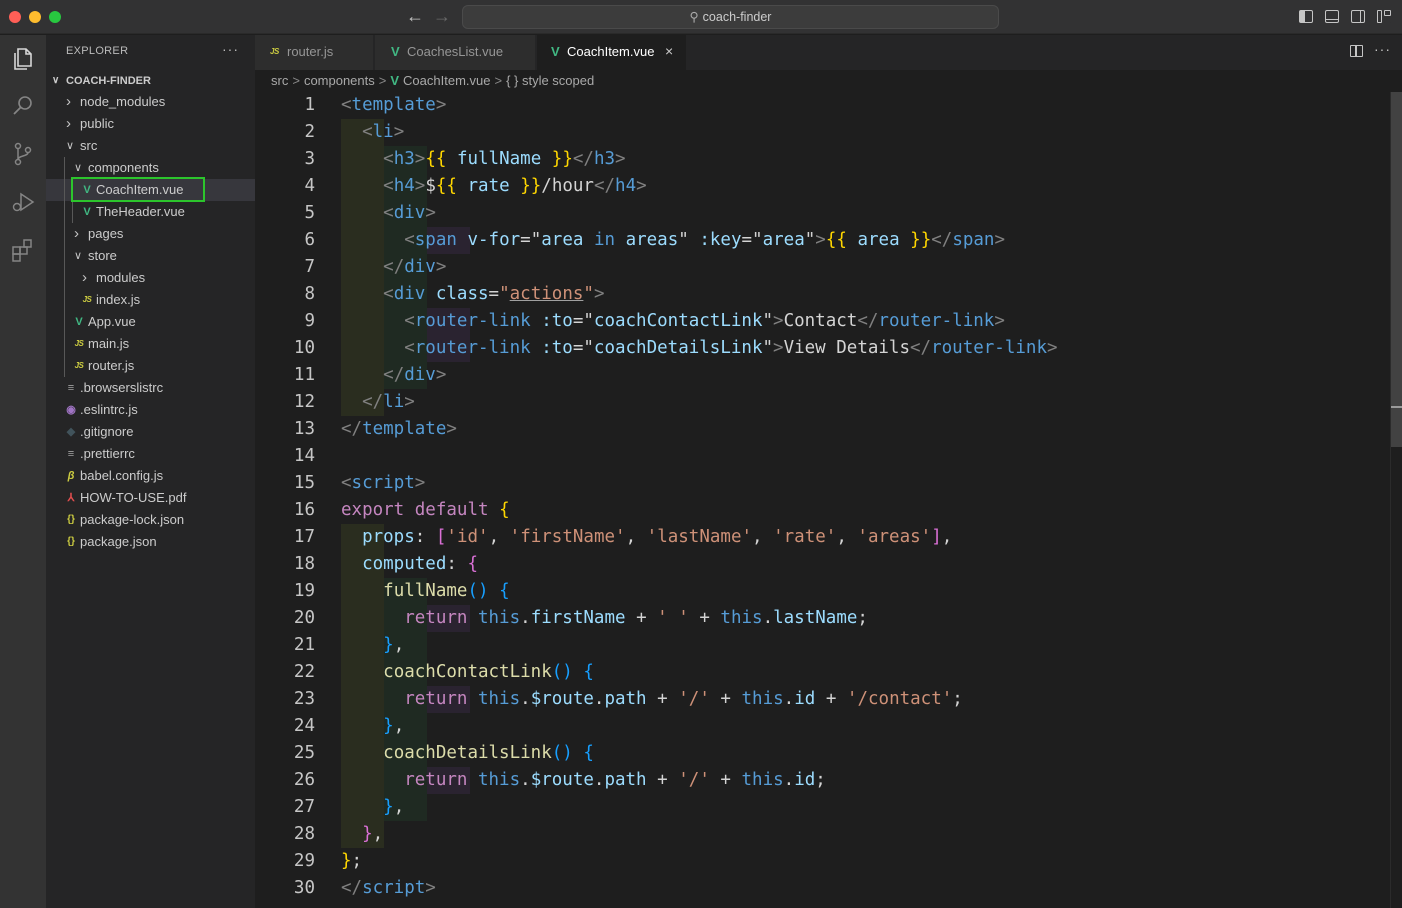 The width and height of the screenshot is (1402, 908). What do you see at coordinates (669, 51) in the screenshot?
I see `close-tab-icon: ×` at bounding box center [669, 51].